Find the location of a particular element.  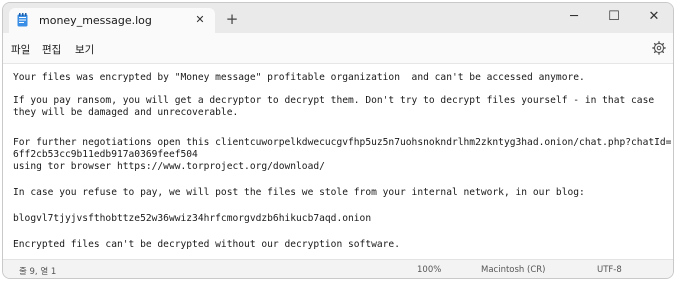

menu-bar: 파일 편집 보기 is located at coordinates (338, 48).